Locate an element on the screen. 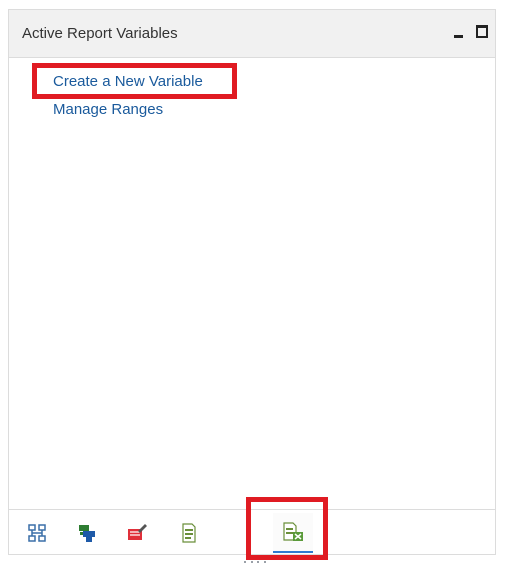 Image resolution: width=505 pixels, height=571 pixels. tab-hierarchy is located at coordinates (37, 533).